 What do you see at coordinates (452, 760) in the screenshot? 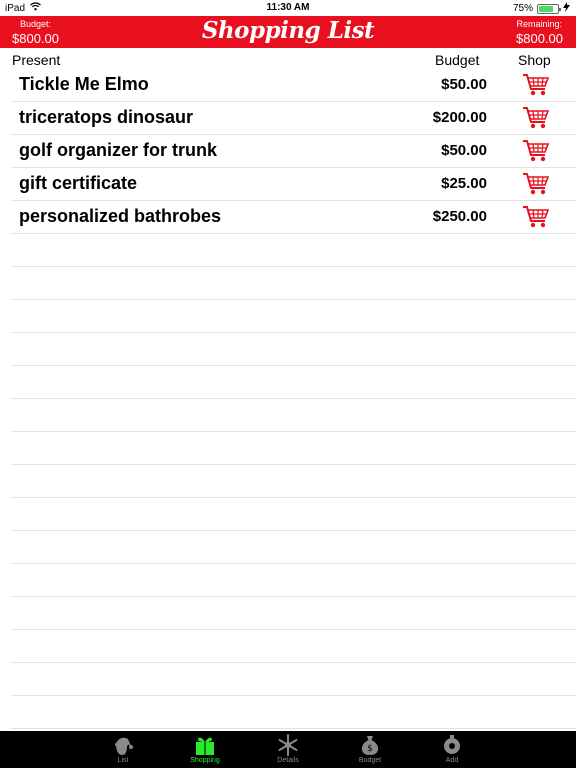
I see `tab-label: Add` at bounding box center [452, 760].